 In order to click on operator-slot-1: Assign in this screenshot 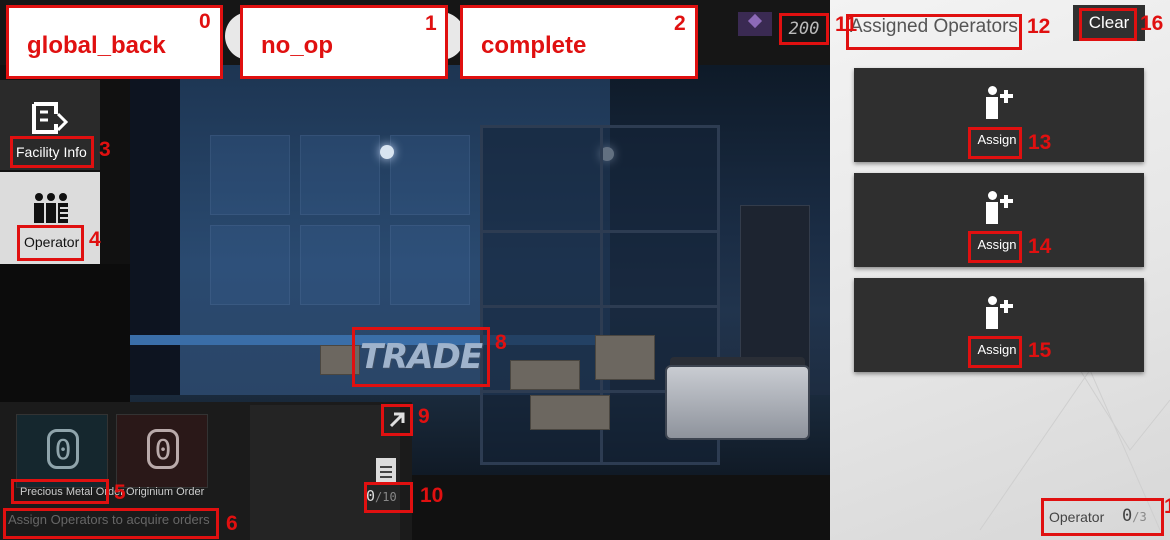, I will do `click(999, 115)`.